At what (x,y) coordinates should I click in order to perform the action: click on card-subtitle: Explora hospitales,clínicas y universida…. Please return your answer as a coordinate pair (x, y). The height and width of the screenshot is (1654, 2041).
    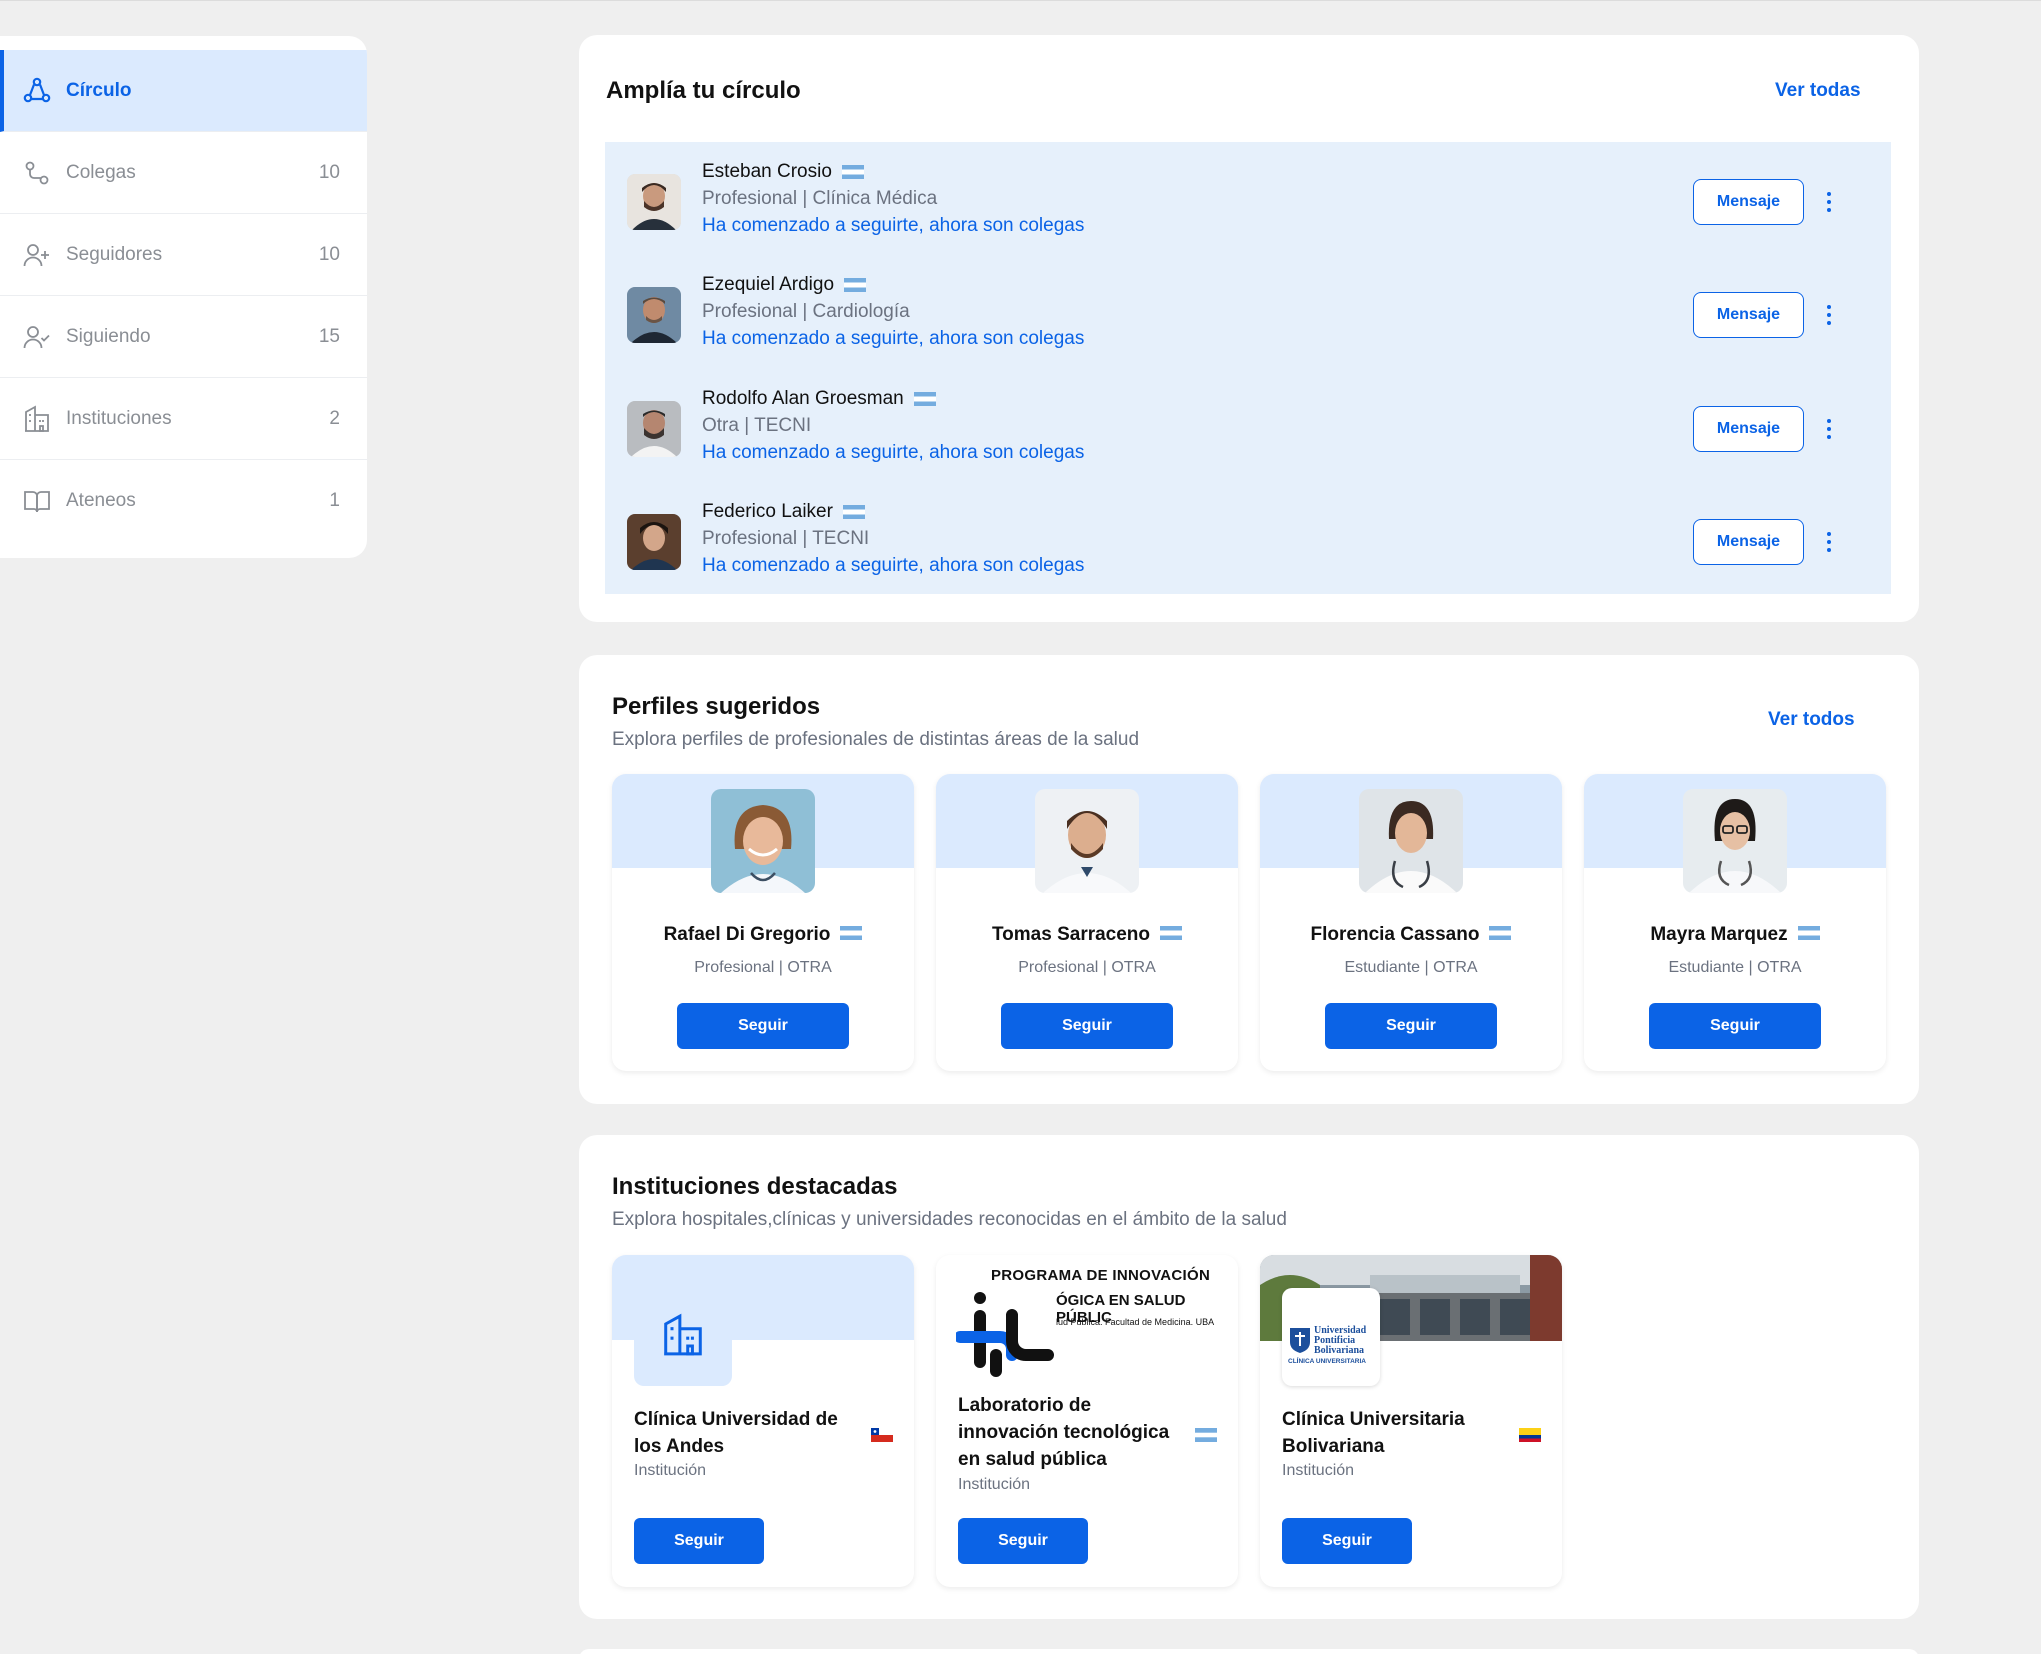
    Looking at the image, I should click on (949, 1219).